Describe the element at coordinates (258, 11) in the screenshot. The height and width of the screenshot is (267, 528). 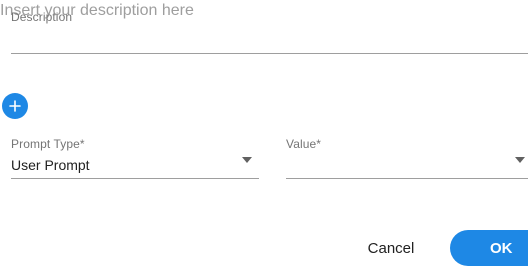
I see `description-input` at that location.